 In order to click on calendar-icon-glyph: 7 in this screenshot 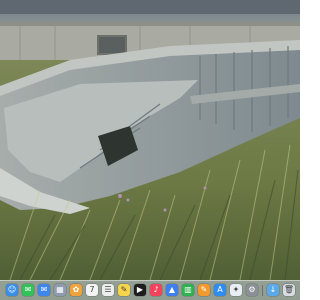, I will do `click(92, 289)`.